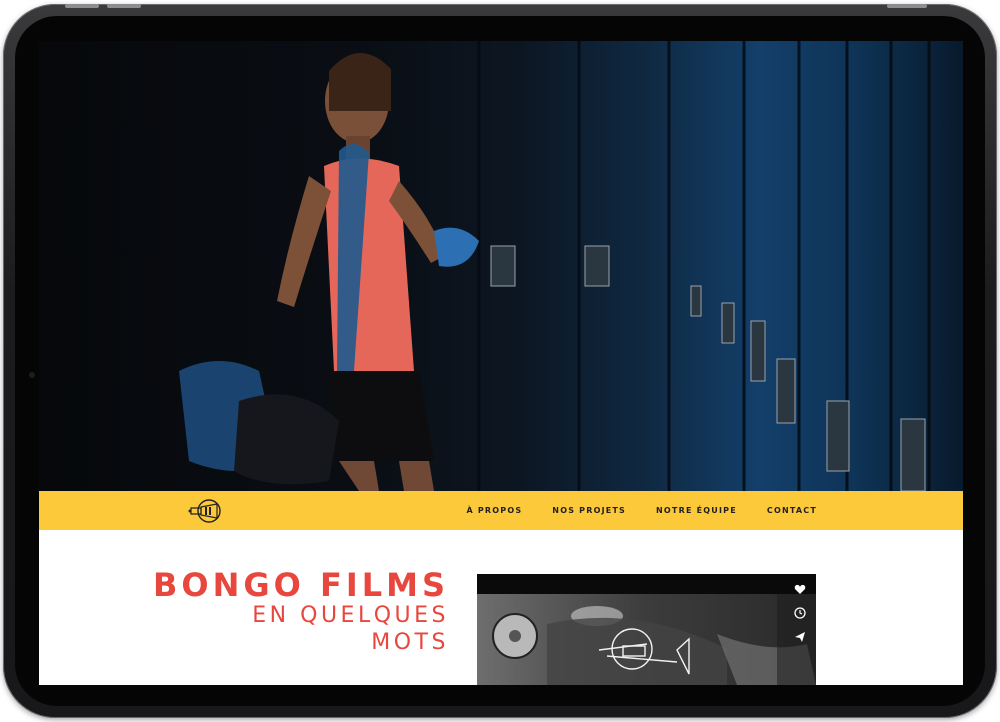  What do you see at coordinates (696, 510) in the screenshot?
I see `nav-item-notre-equipe: NOTRE ÉQUIPE` at bounding box center [696, 510].